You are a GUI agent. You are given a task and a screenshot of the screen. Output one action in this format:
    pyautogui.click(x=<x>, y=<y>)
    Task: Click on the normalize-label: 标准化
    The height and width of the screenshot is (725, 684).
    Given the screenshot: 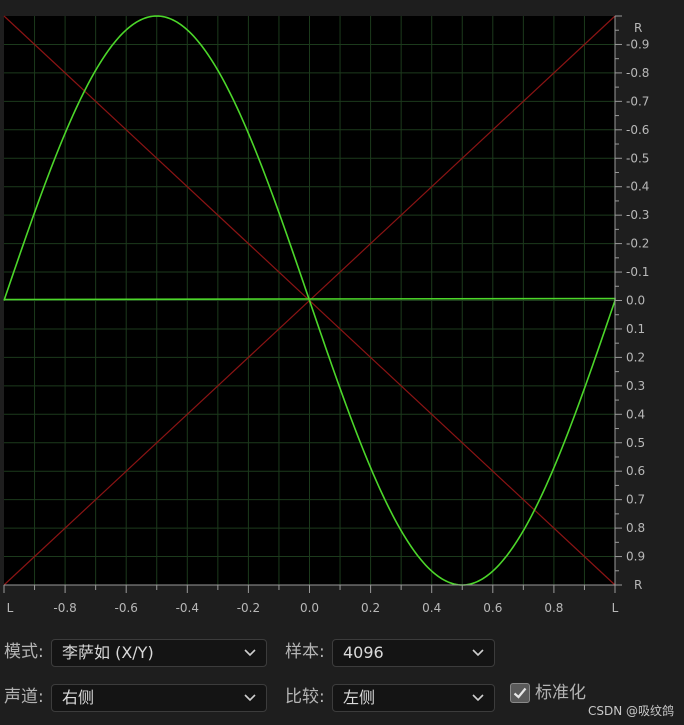 What is the action you would take?
    pyautogui.click(x=560, y=693)
    